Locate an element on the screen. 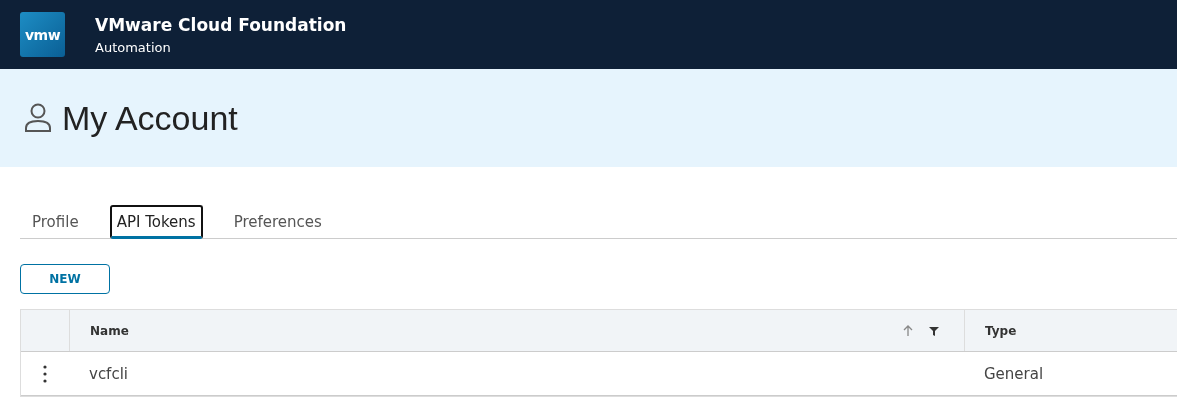 This screenshot has width=1177, height=414. table-cell: General is located at coordinates (1014, 373).